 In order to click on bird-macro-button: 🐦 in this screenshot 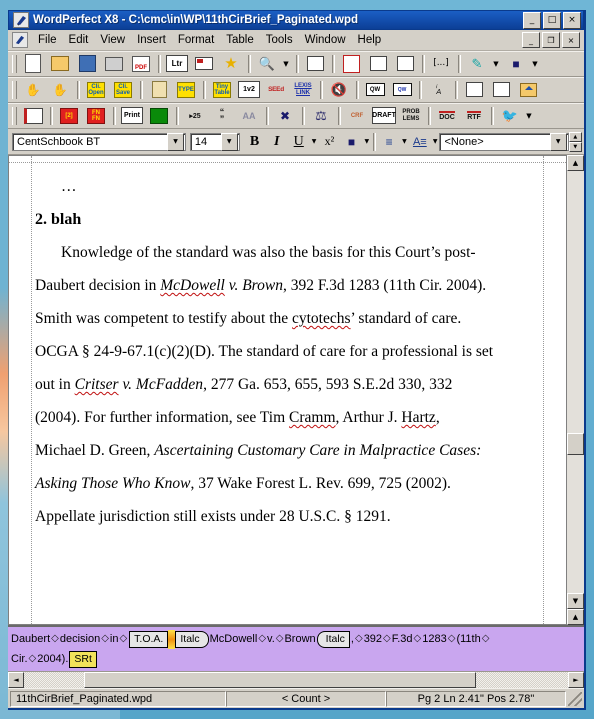, I will do `click(510, 115)`.